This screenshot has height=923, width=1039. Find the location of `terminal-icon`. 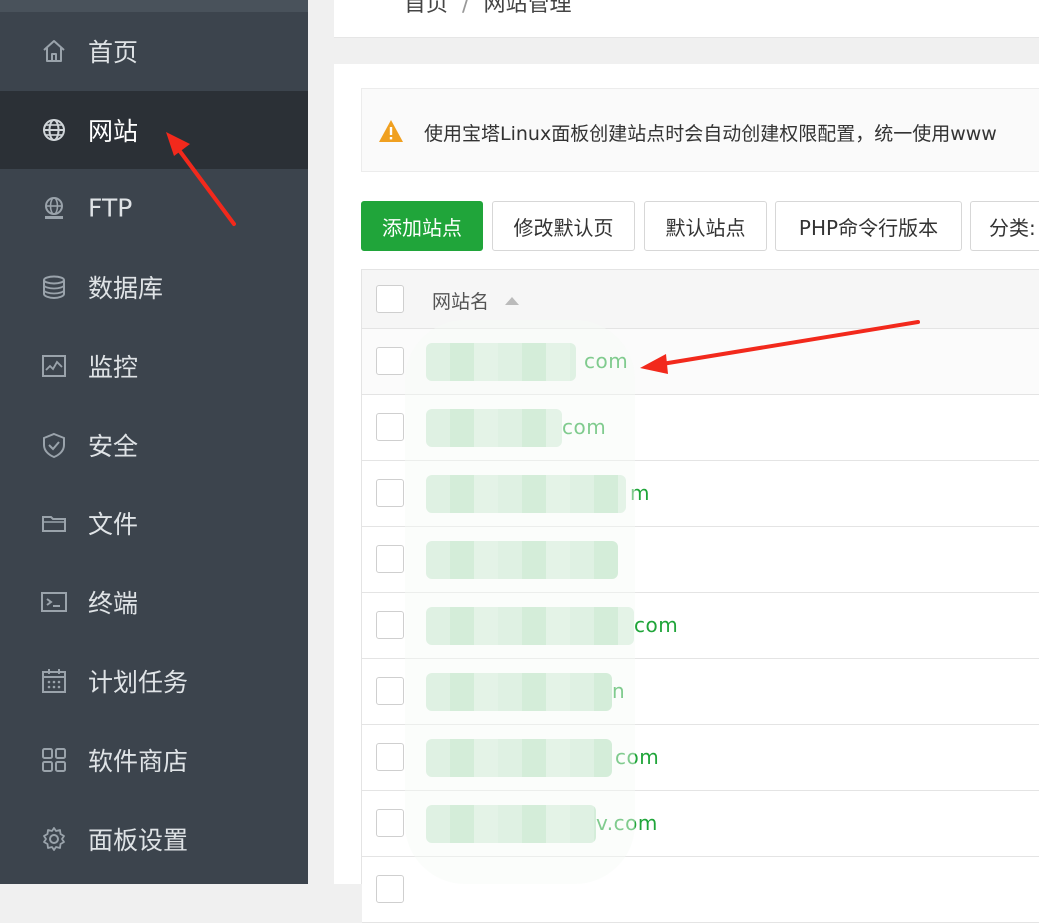

terminal-icon is located at coordinates (54, 602).